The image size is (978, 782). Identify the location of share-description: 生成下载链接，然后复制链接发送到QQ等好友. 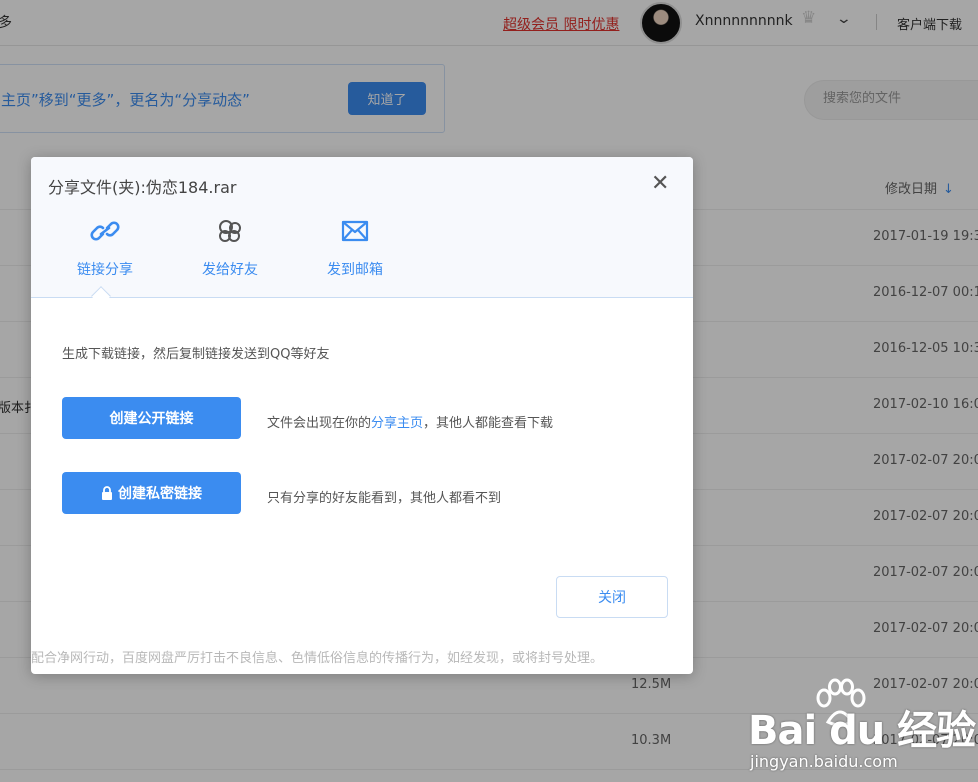
(196, 354).